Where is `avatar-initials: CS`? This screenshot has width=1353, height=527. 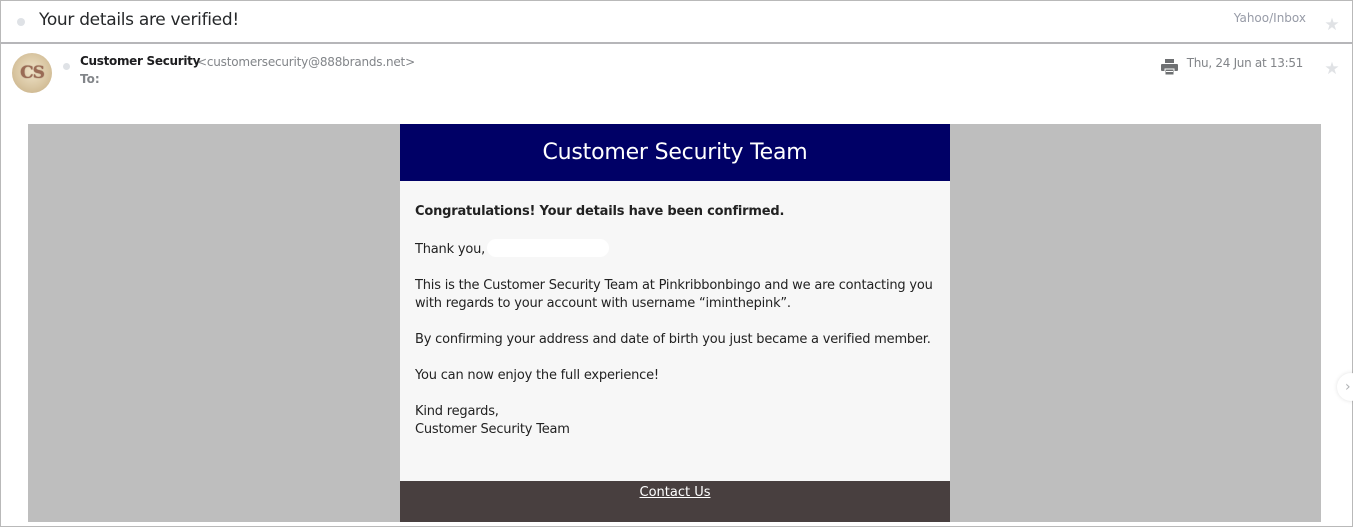
avatar-initials: CS is located at coordinates (32, 73).